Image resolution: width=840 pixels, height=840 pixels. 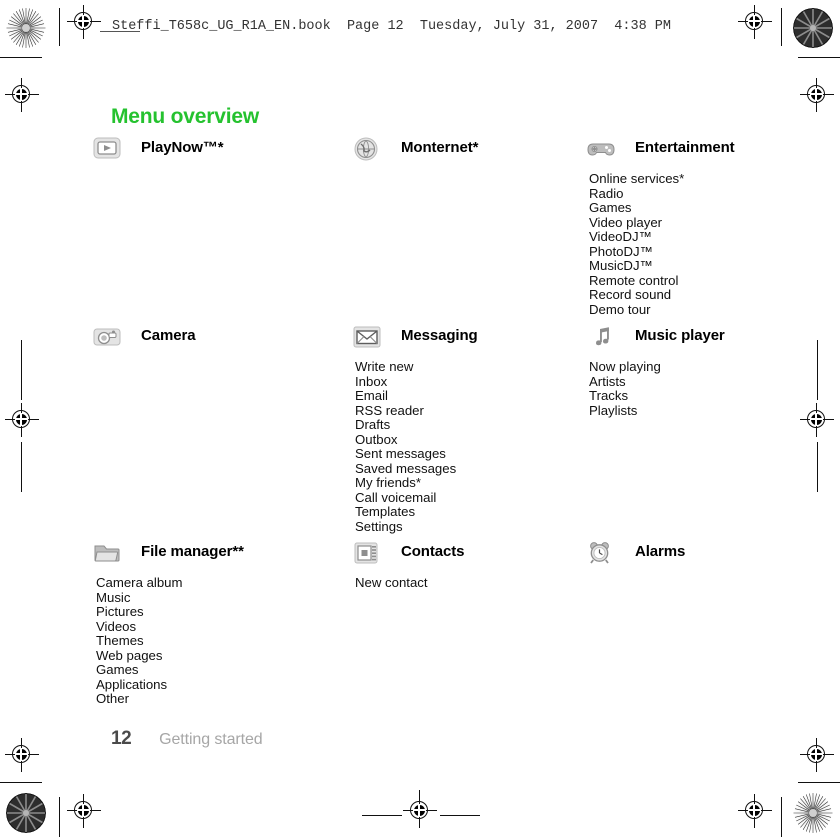 I want to click on menu-item: Settings, so click(x=405, y=527).